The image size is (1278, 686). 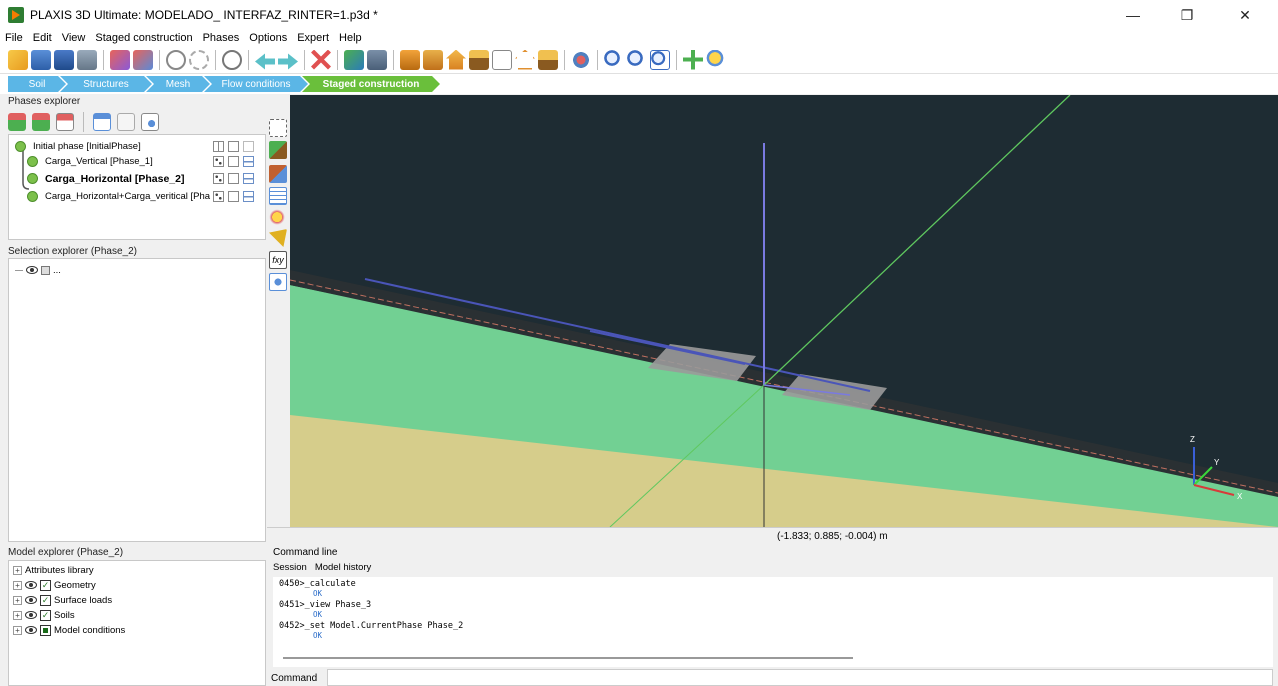 I want to click on menu-edit: Edit, so click(x=42, y=38).